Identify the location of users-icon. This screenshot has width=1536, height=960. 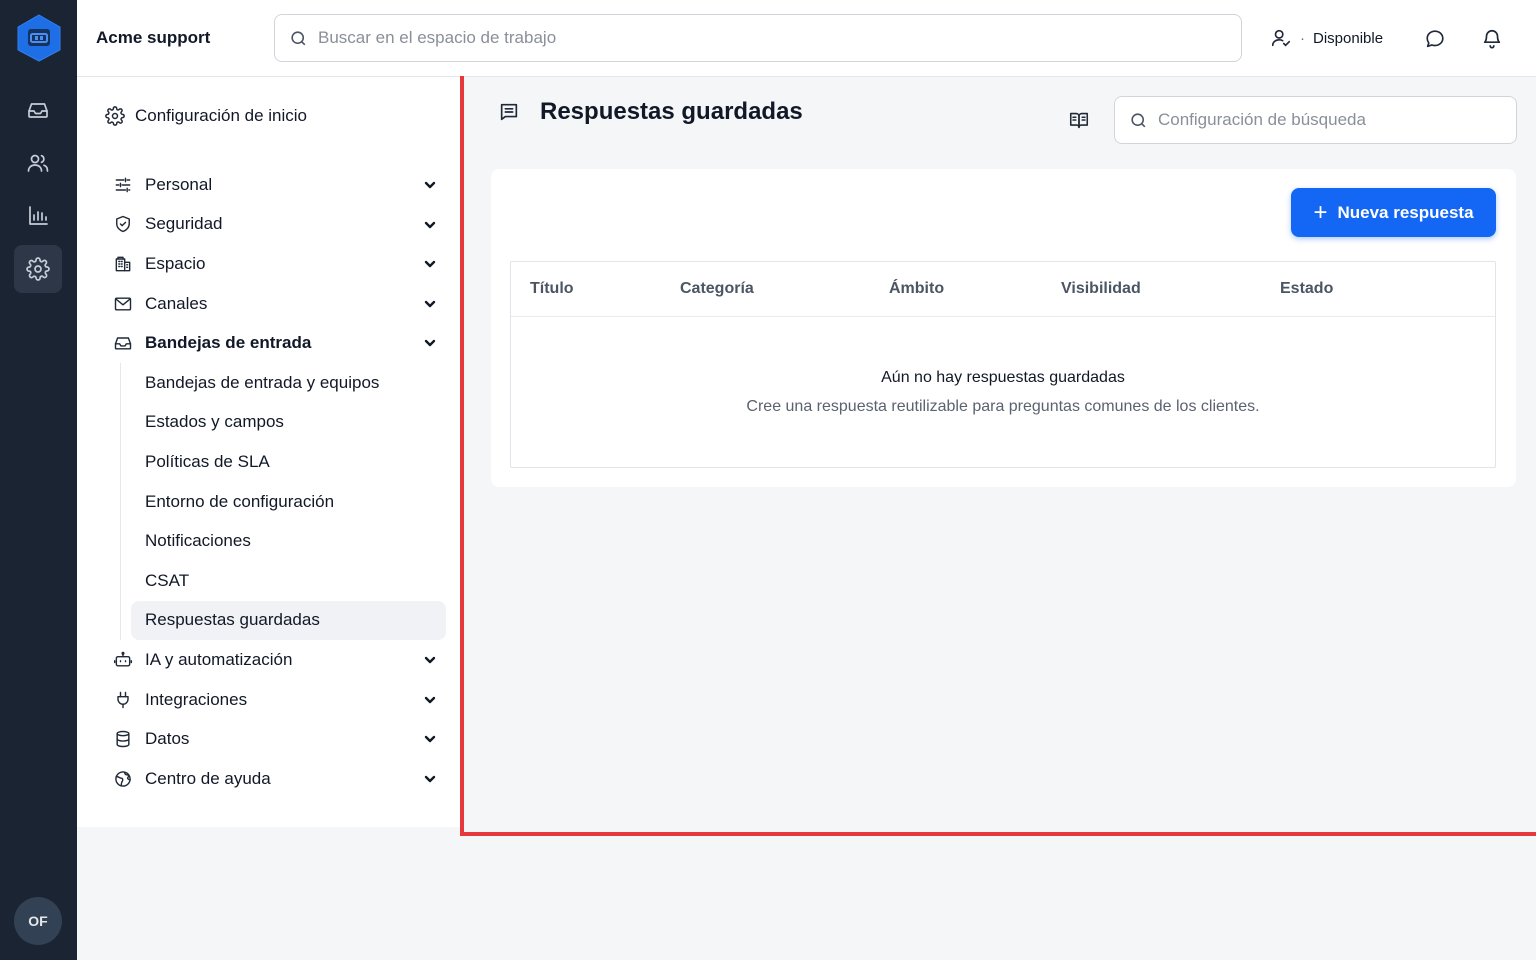
(38, 163).